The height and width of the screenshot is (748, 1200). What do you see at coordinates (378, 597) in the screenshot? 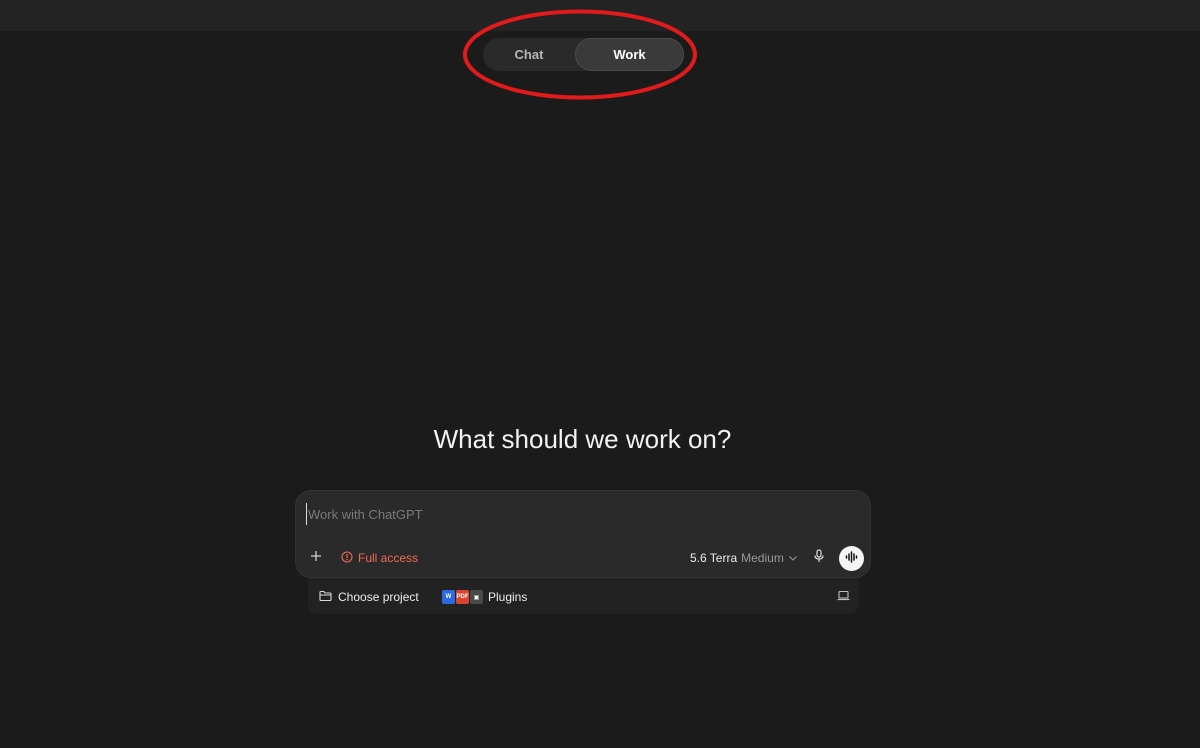
I see `choose-project-label: Choose project` at bounding box center [378, 597].